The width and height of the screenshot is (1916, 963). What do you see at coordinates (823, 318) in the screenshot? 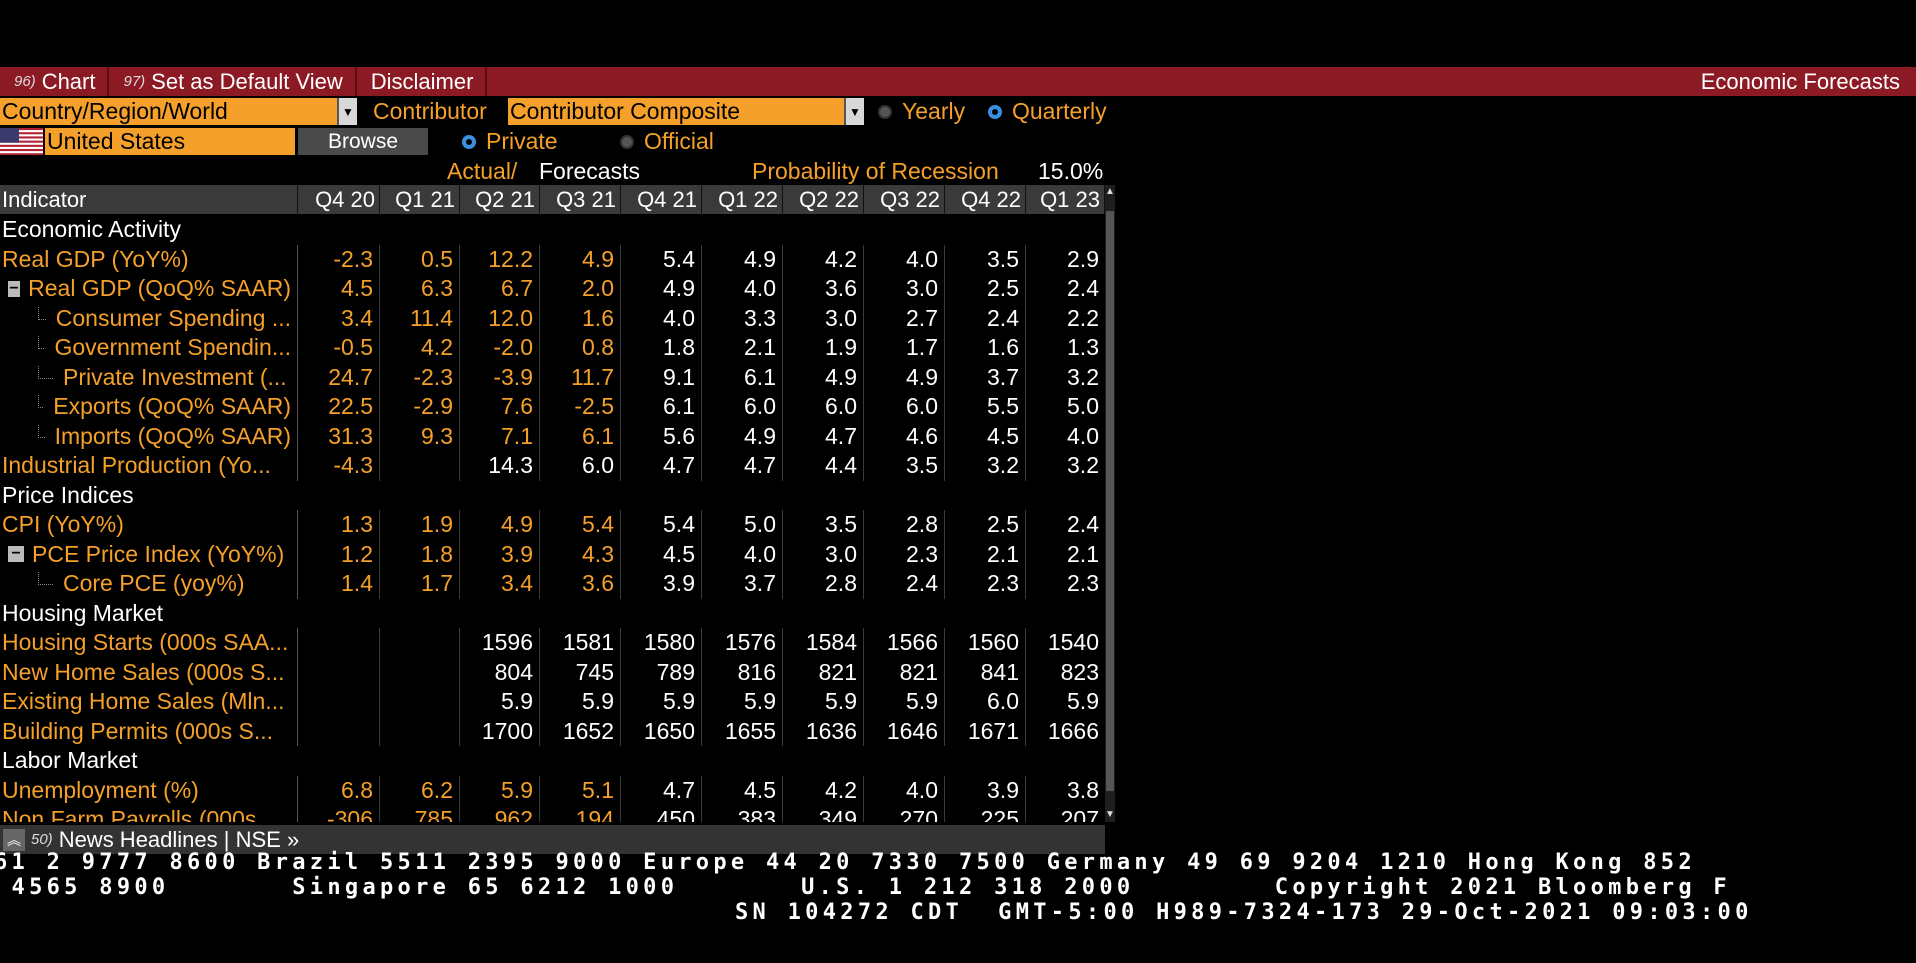
I see `value-cell: 3.0` at bounding box center [823, 318].